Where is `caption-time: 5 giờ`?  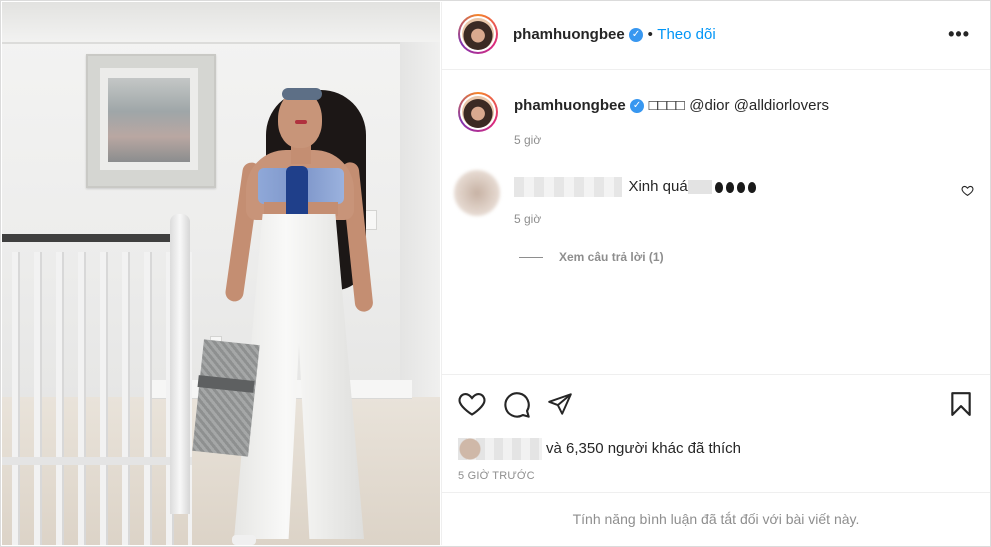
caption-time: 5 giờ is located at coordinates (527, 140).